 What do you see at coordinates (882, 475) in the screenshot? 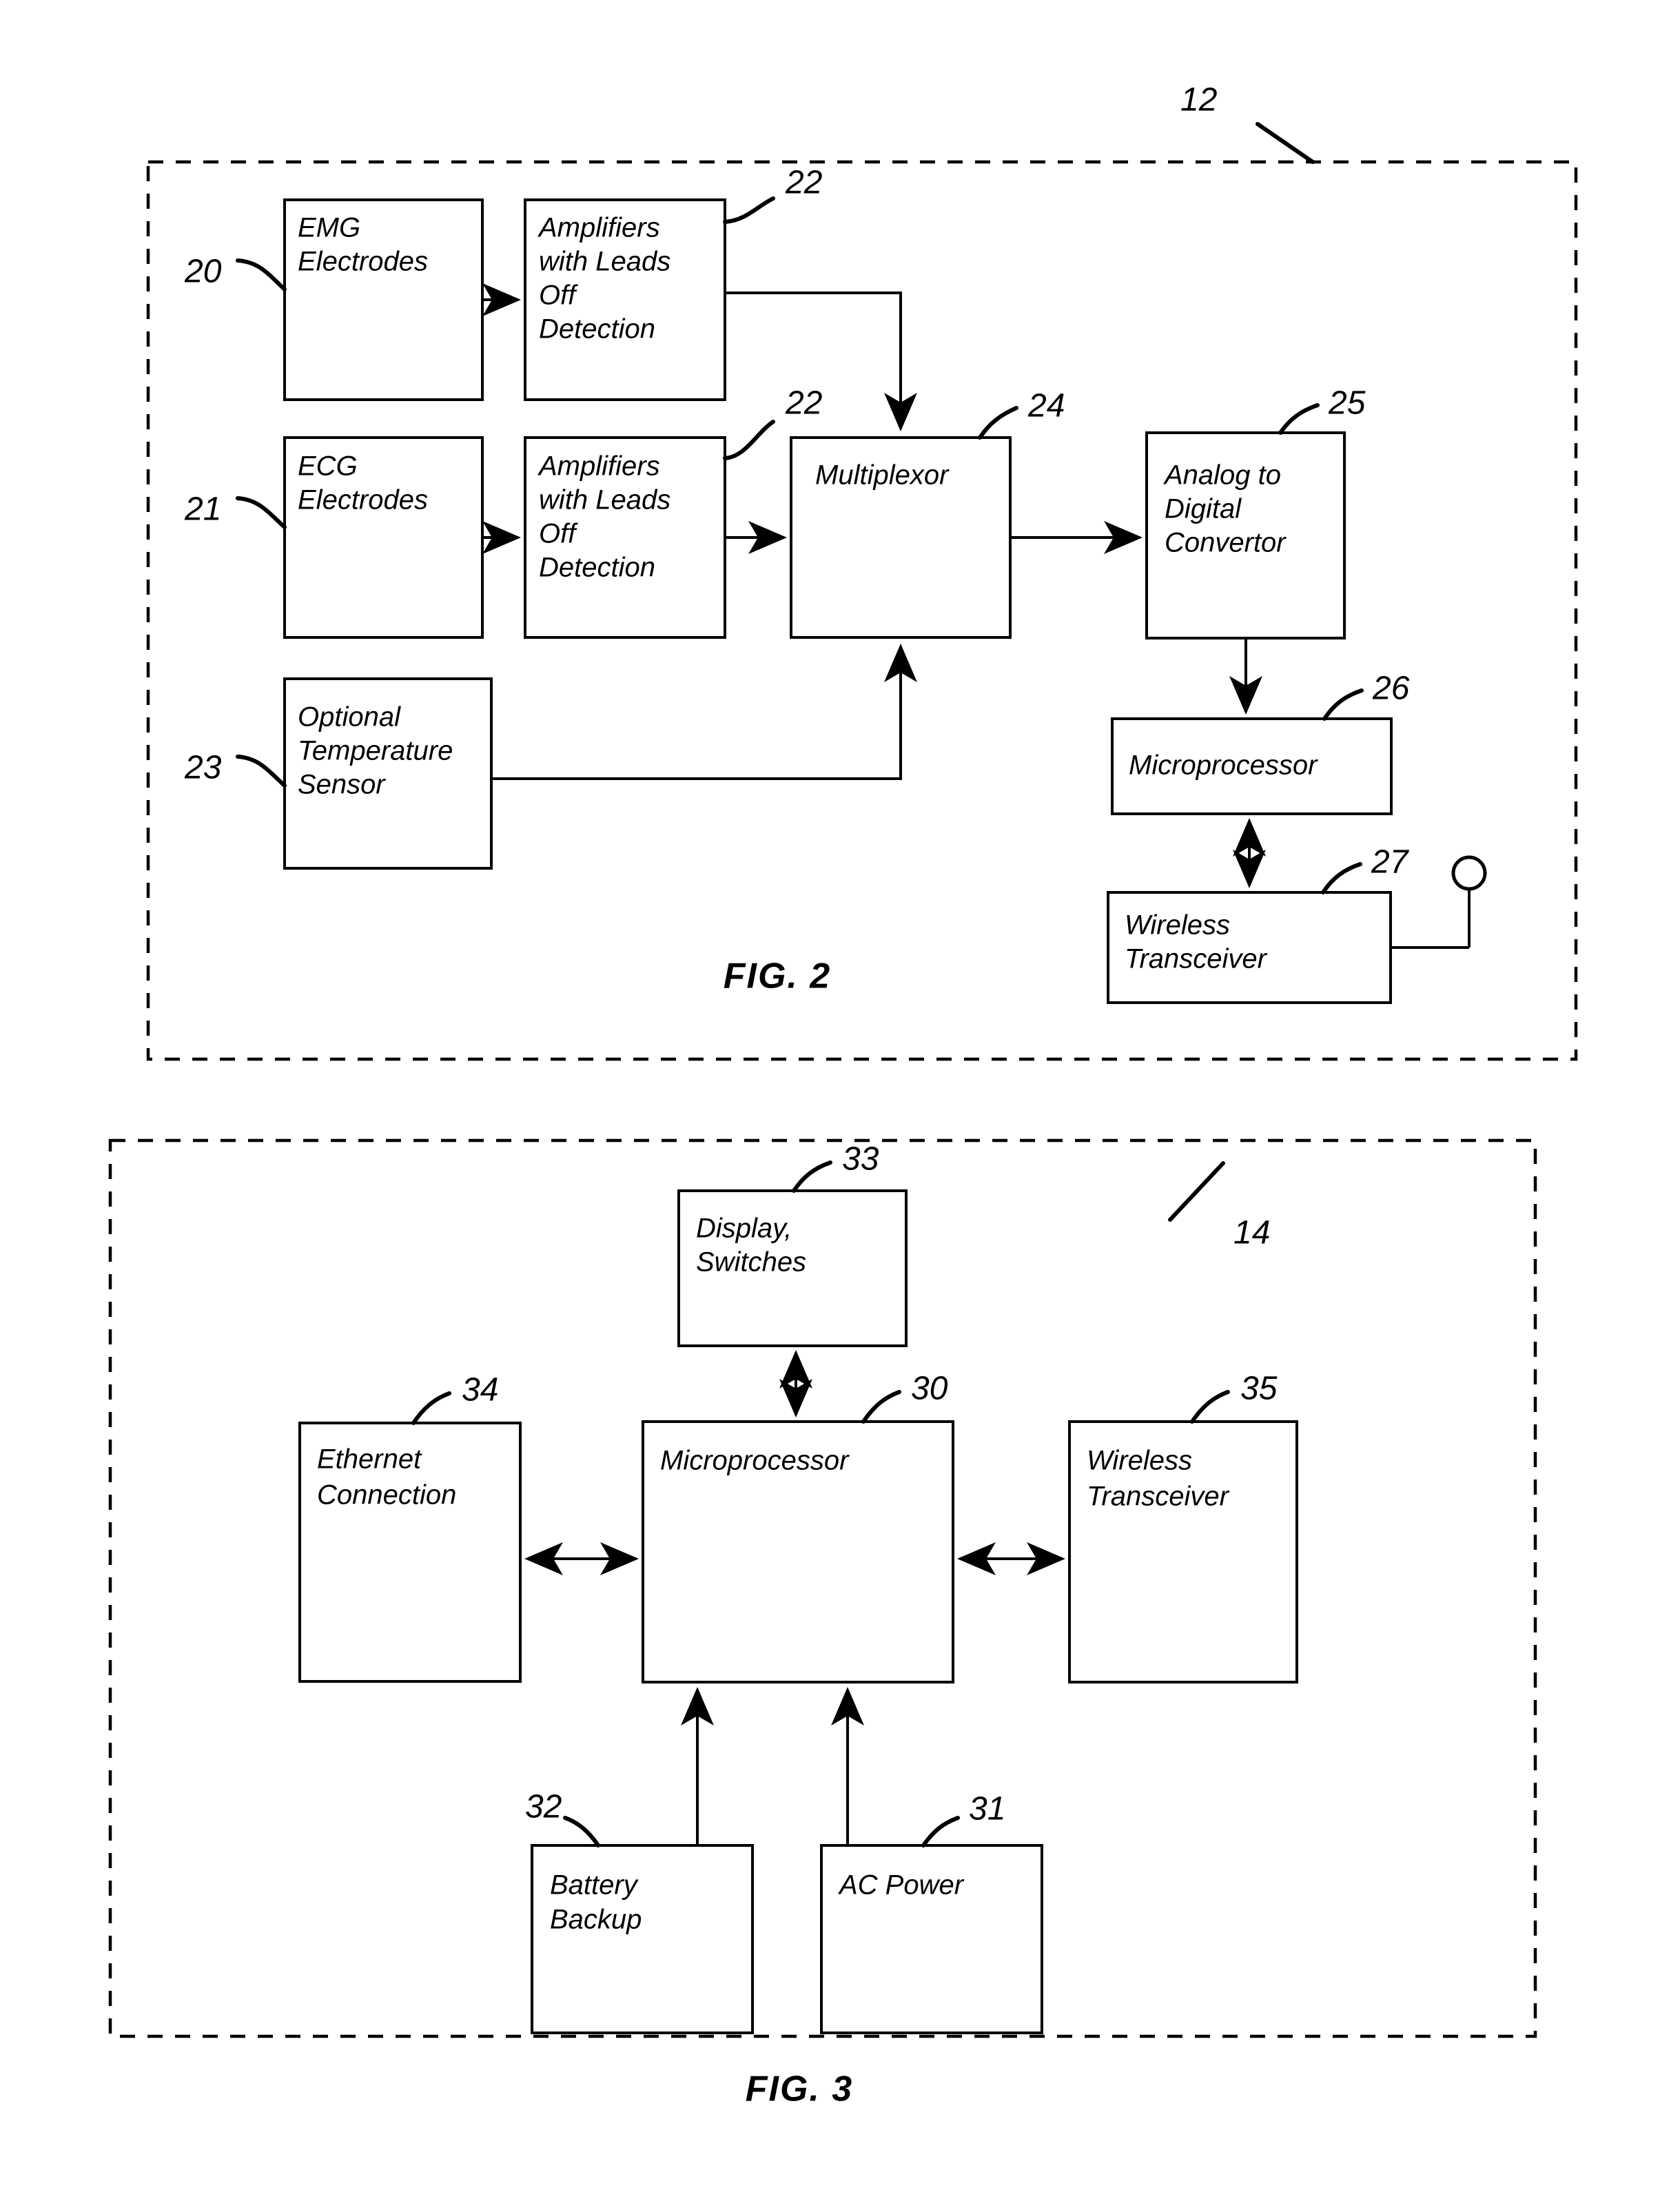
I see `block-multiplexor-label: Multiplexor` at bounding box center [882, 475].